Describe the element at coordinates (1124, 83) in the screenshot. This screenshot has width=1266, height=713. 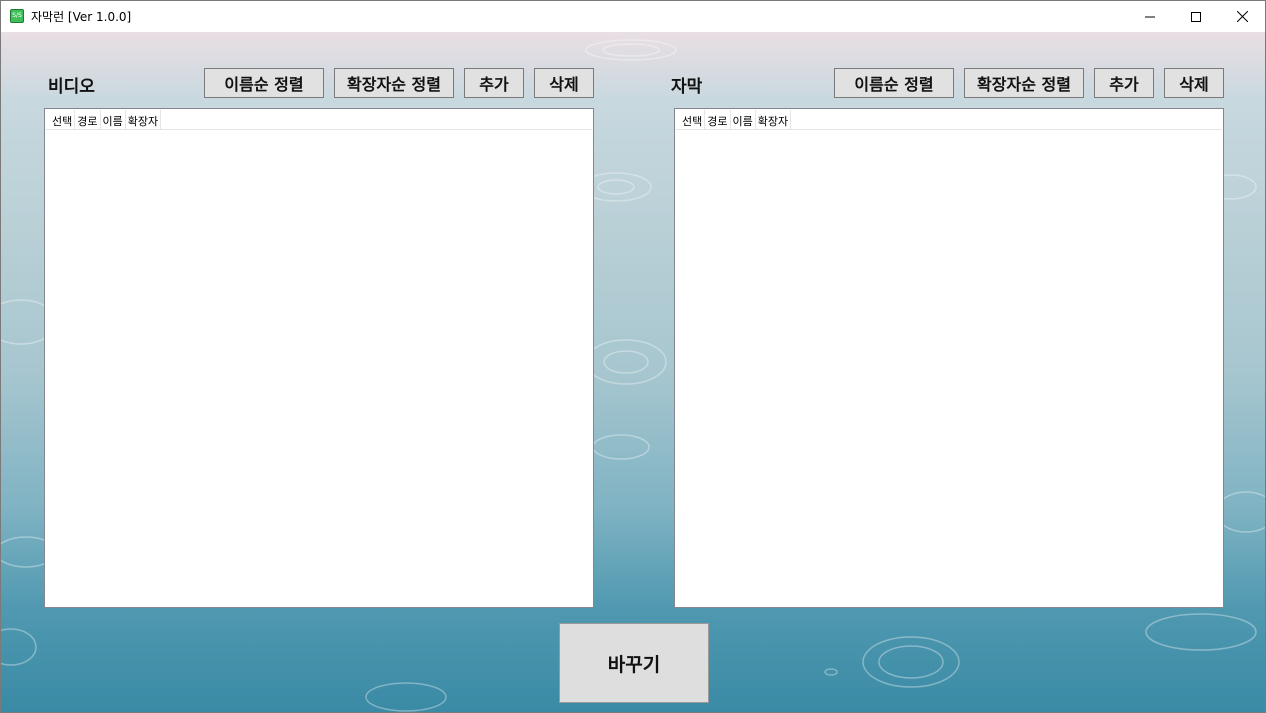
I see `subtitle-add-button: 추가` at that location.